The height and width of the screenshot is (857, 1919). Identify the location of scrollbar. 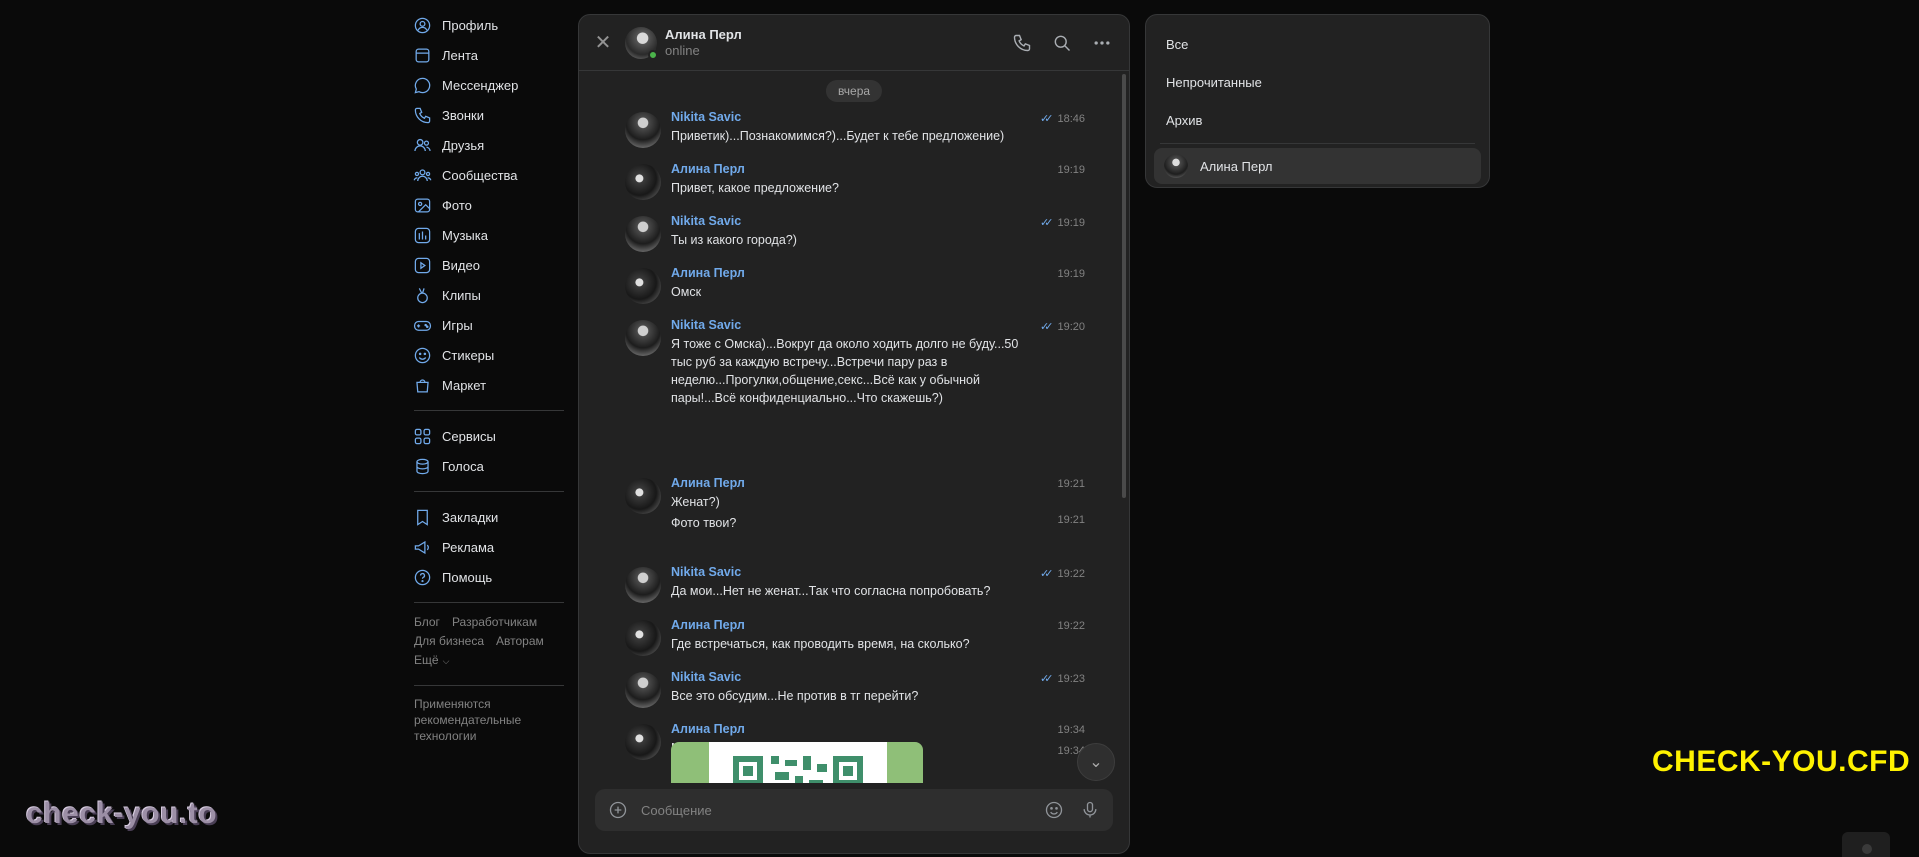
(1124, 286).